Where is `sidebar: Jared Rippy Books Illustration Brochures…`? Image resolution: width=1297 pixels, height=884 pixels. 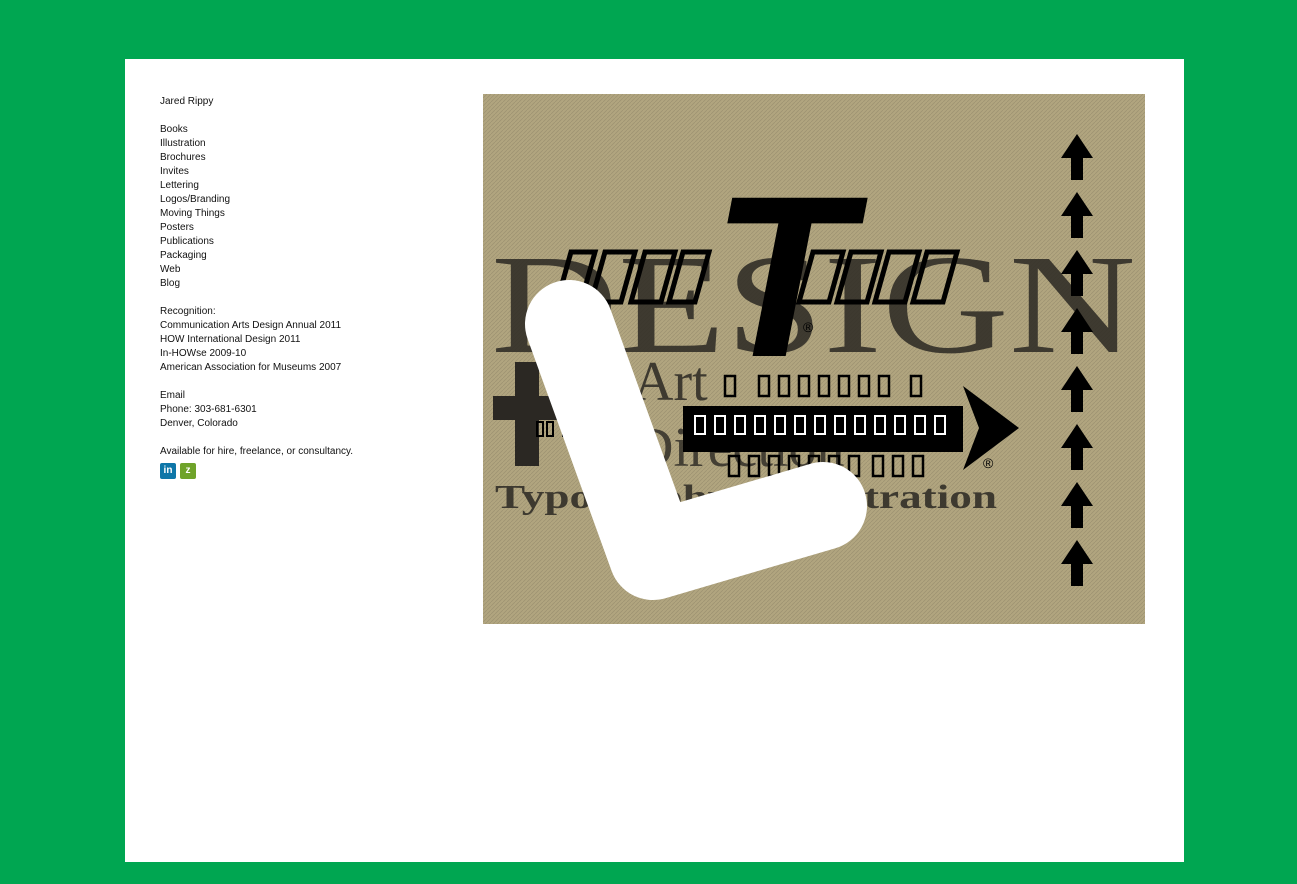
sidebar: Jared Rippy Books Illustration Brochures… is located at coordinates (310, 287).